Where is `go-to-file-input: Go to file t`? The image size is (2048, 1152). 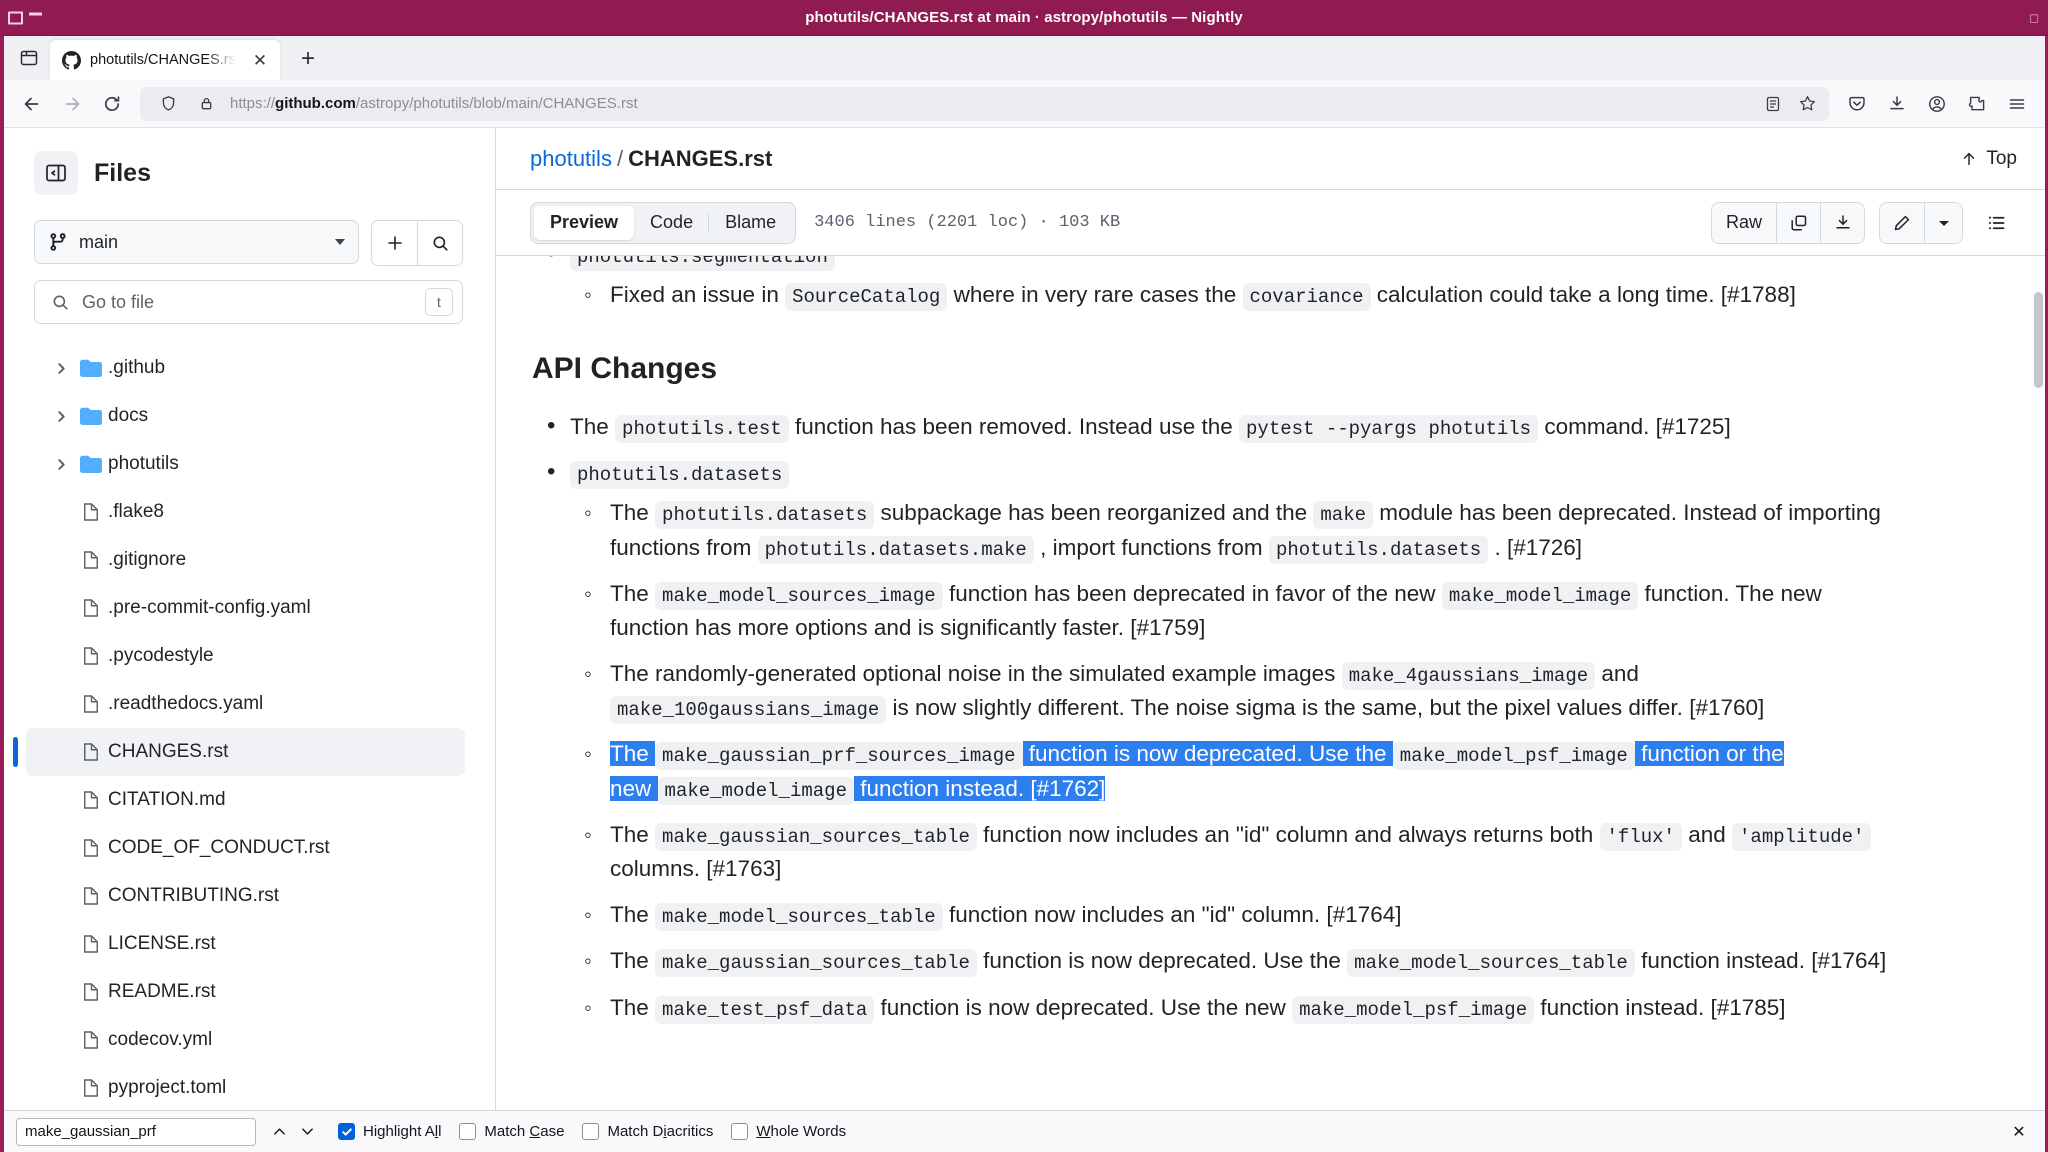 go-to-file-input: Go to file t is located at coordinates (248, 302).